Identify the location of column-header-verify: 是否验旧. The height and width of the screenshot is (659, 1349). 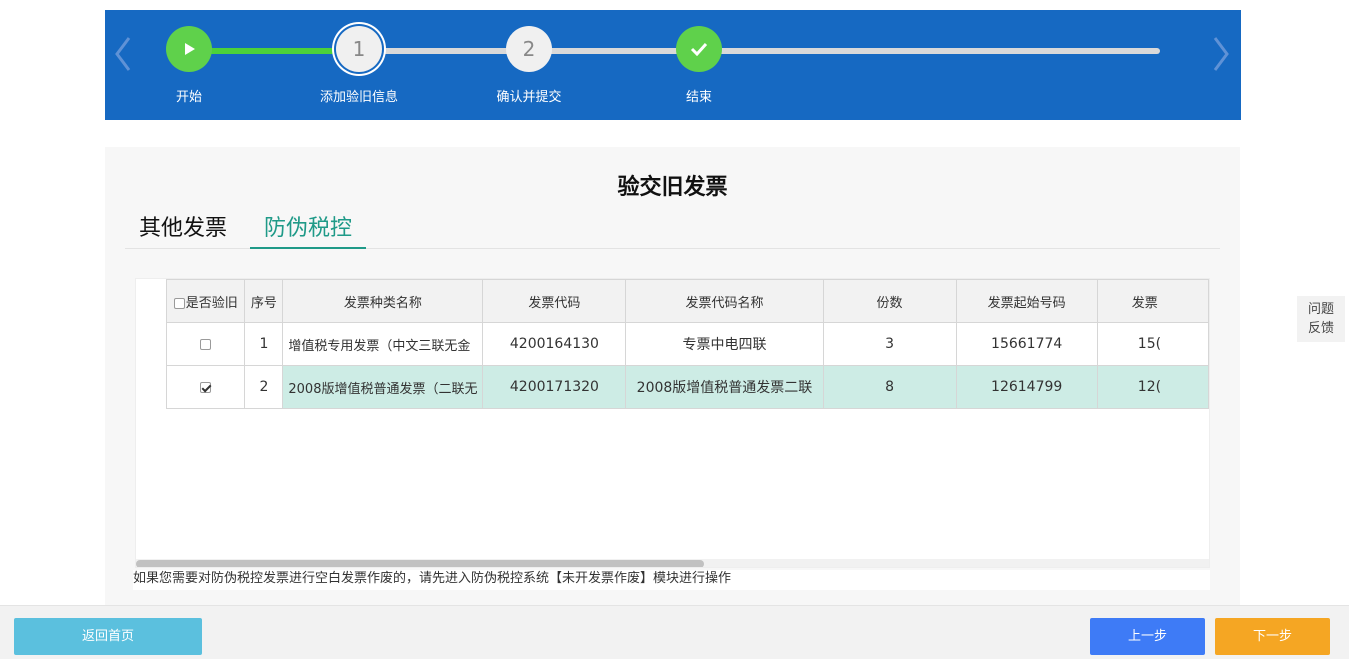
(205, 301).